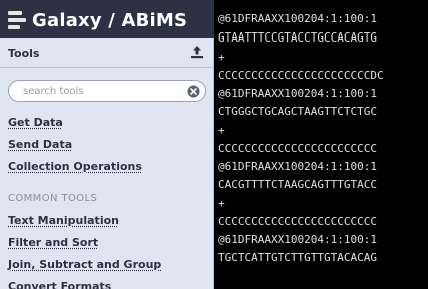 The height and width of the screenshot is (289, 428). What do you see at coordinates (301, 75) in the screenshot?
I see `dataset-line: CCCCCCCCCCCCCCCCCCCCCCCDC` at bounding box center [301, 75].